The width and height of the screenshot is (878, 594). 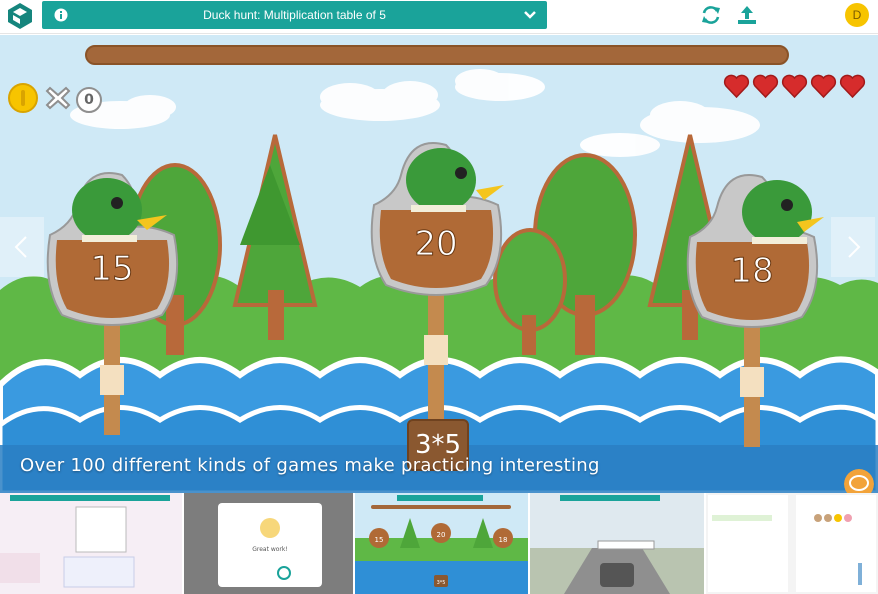 I want to click on coin-icon, so click(x=23, y=98).